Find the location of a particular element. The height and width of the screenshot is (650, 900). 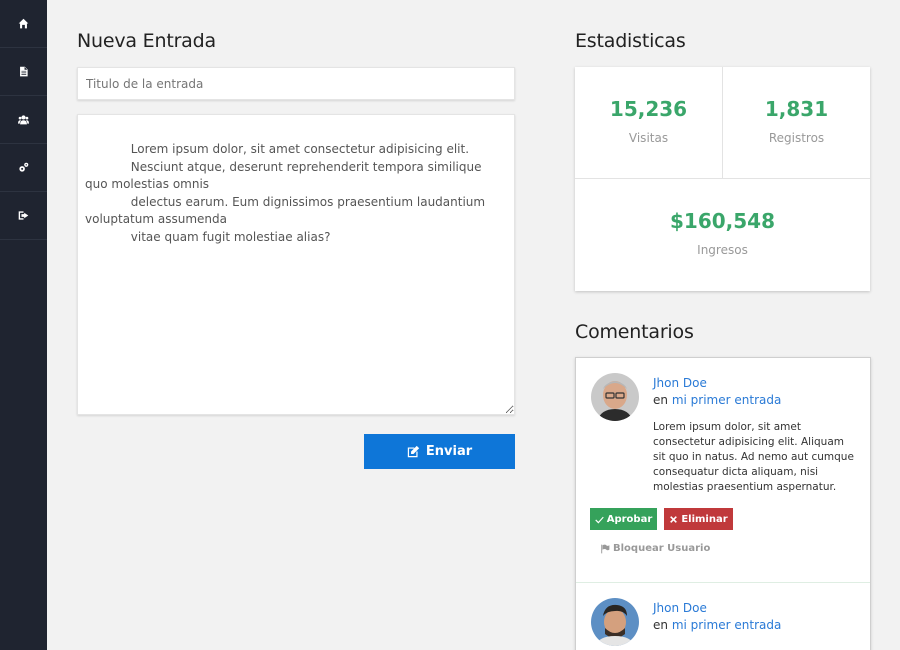

block-user-link: Bloquear Usuario is located at coordinates (655, 548).